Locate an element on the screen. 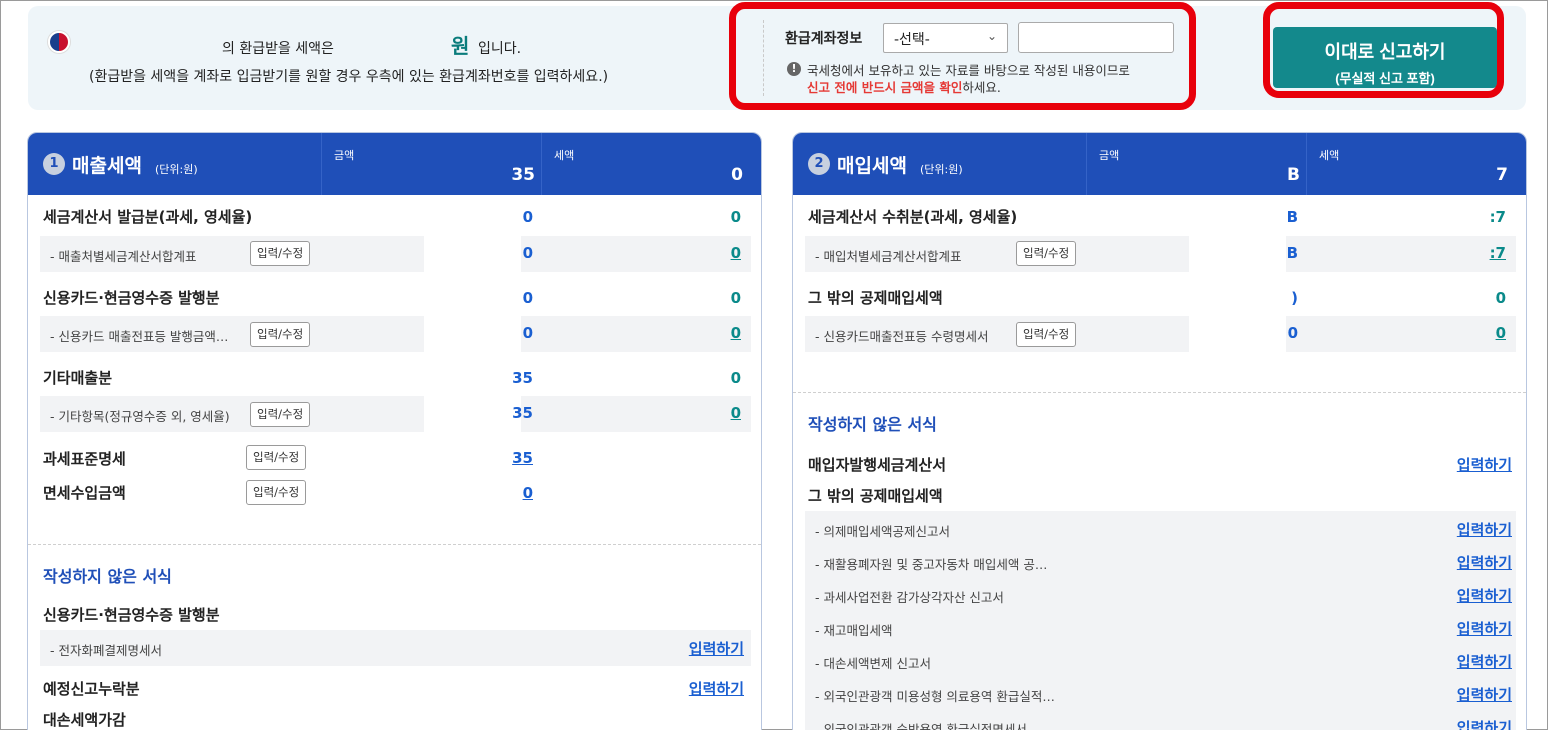 The height and width of the screenshot is (730, 1548). row-amount: ) is located at coordinates (1294, 298).